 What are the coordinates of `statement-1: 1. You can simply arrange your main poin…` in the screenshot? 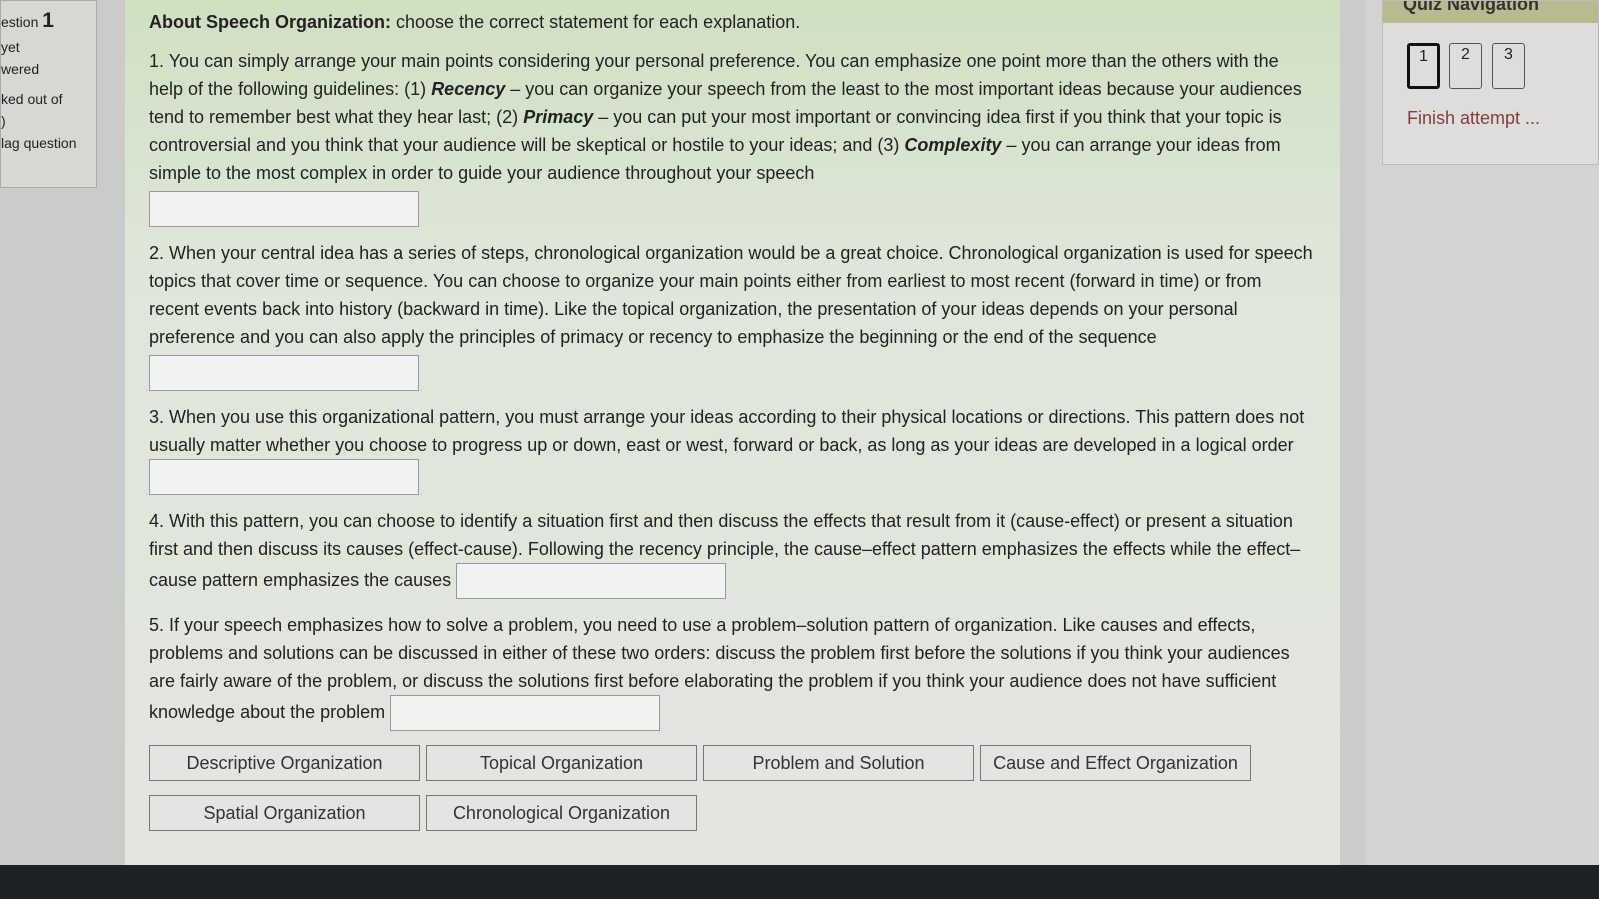 It's located at (732, 137).